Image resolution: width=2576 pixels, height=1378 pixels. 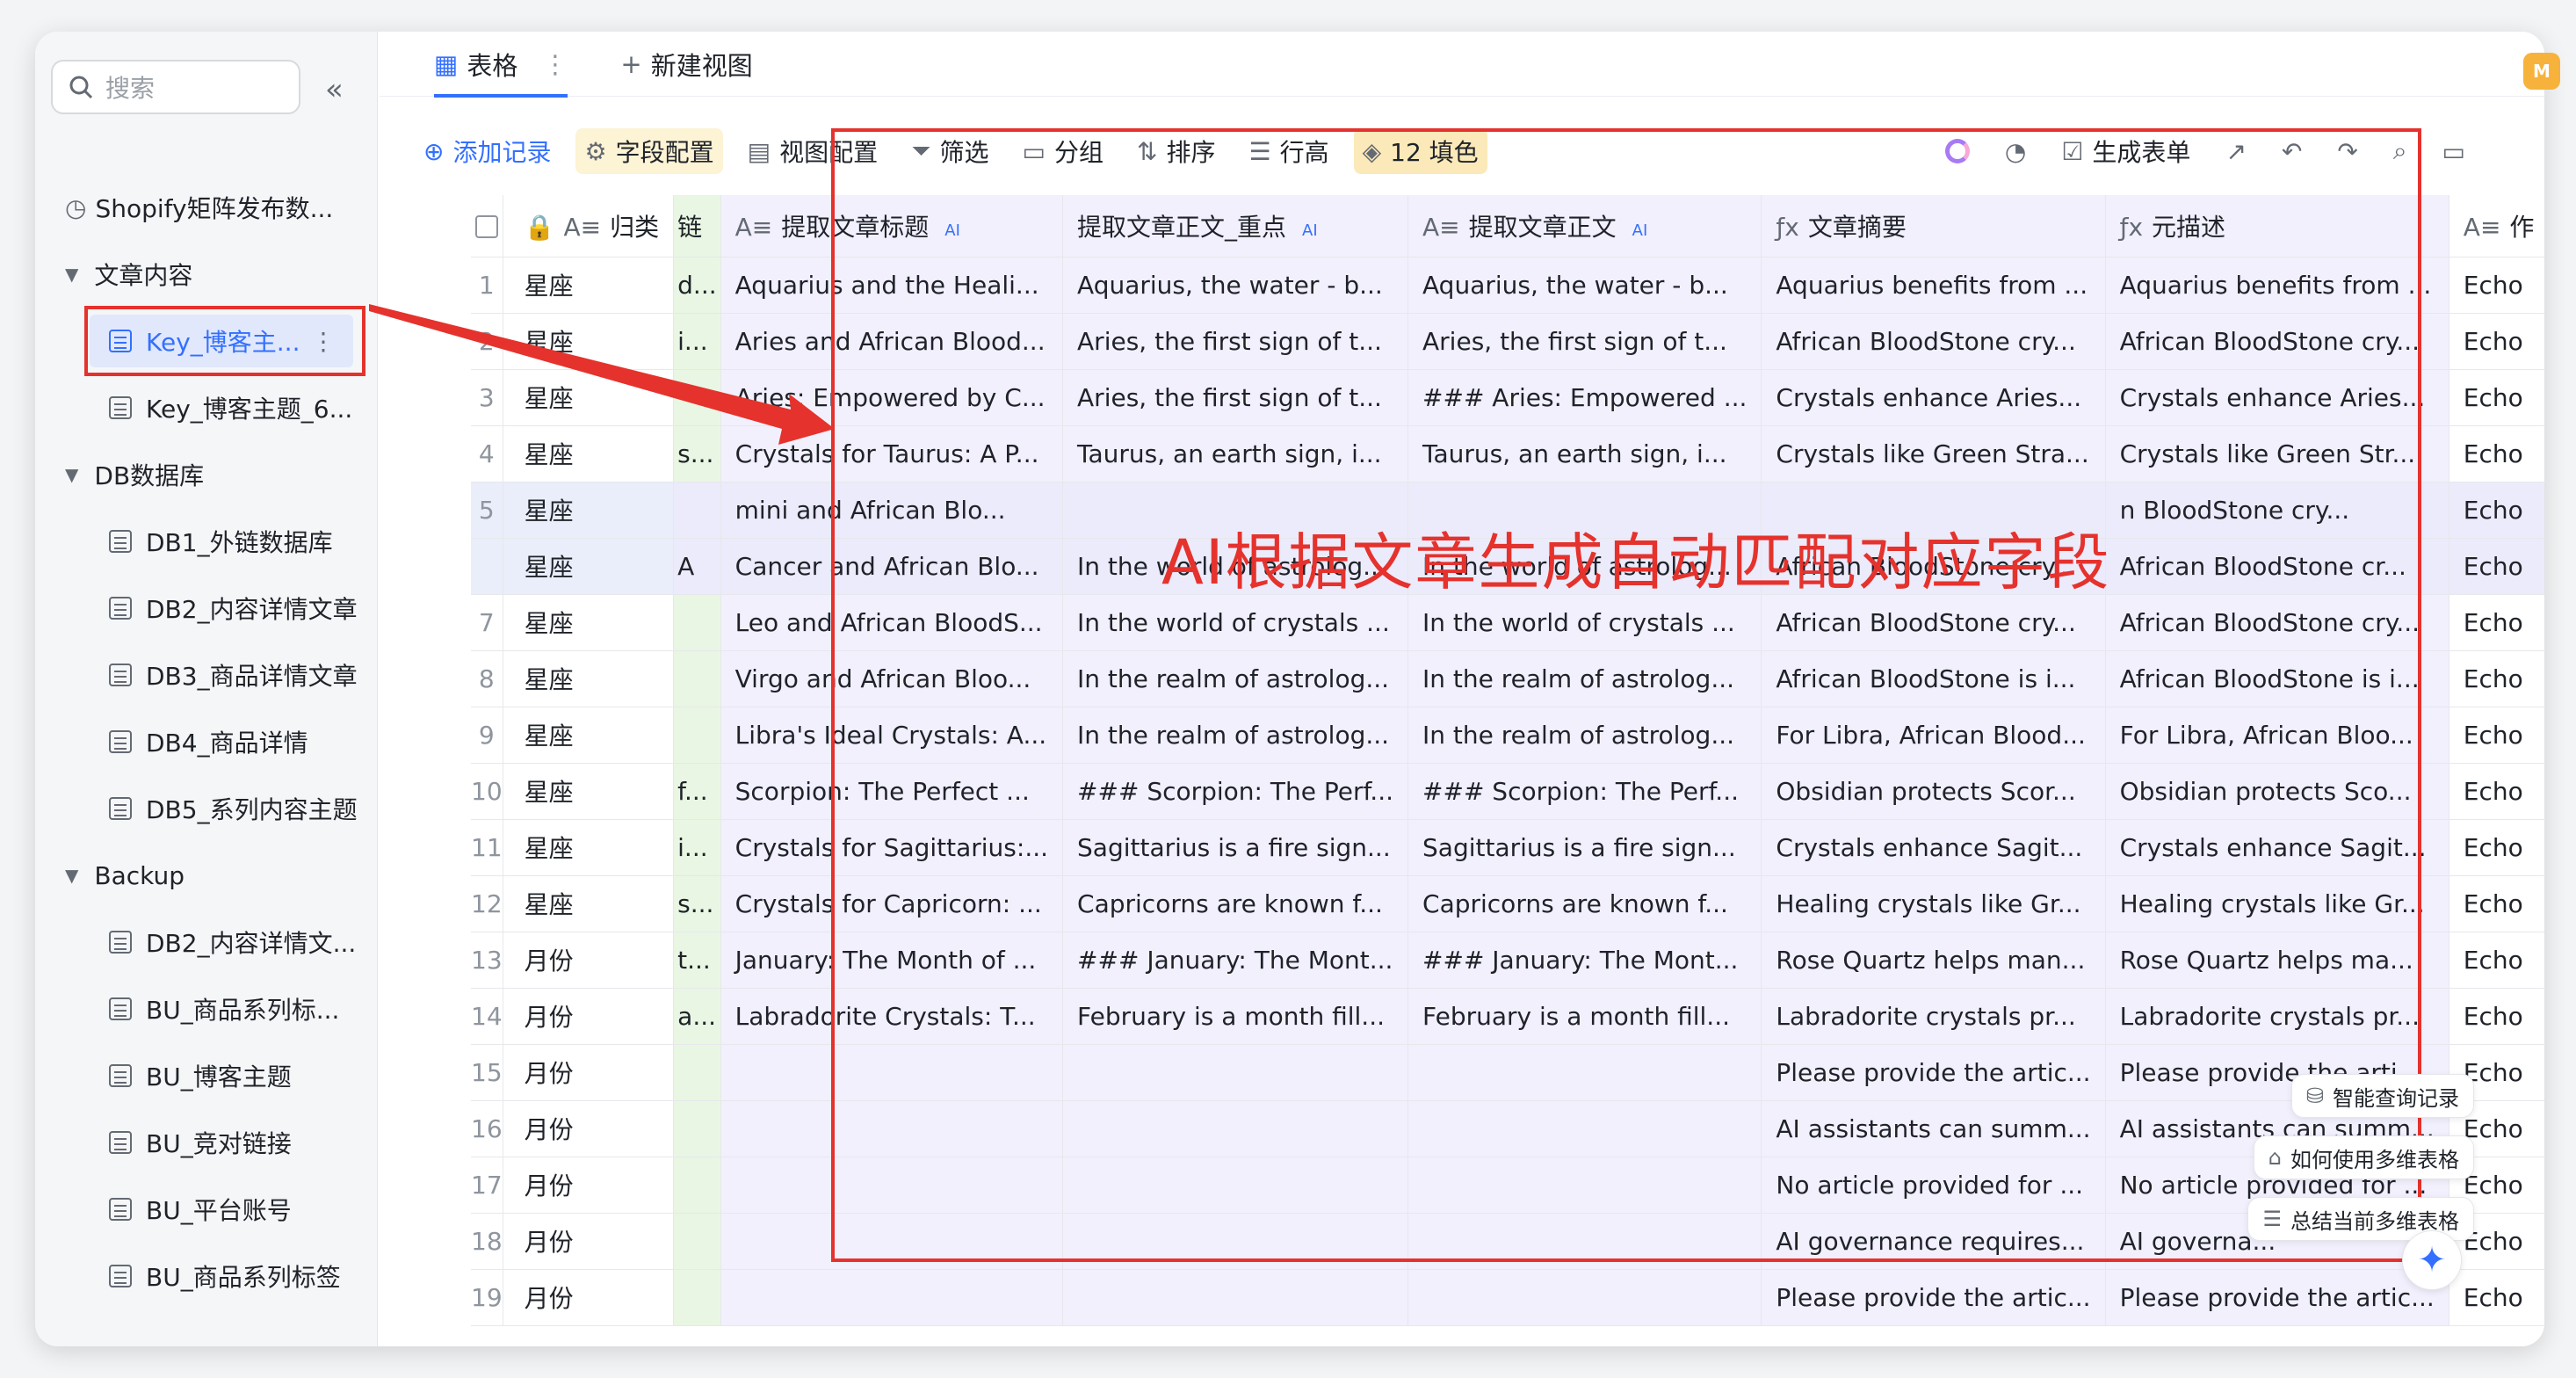 What do you see at coordinates (2432, 1260) in the screenshot?
I see `ai-assistant-sparkle-icon: ✦` at bounding box center [2432, 1260].